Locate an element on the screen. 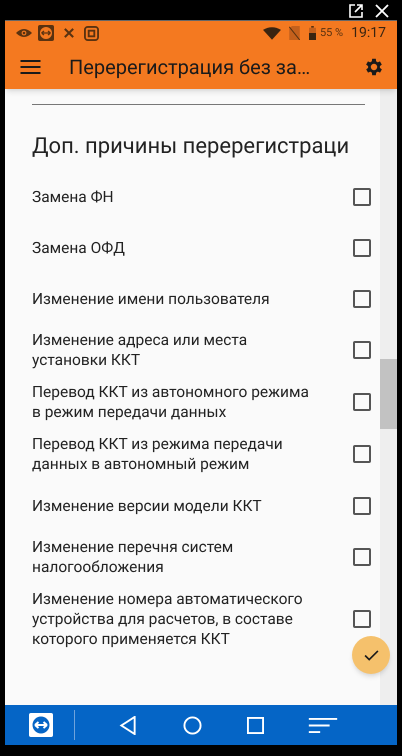 The image size is (402, 756). reason-label: Изменение версии модели ККТ is located at coordinates (147, 506).